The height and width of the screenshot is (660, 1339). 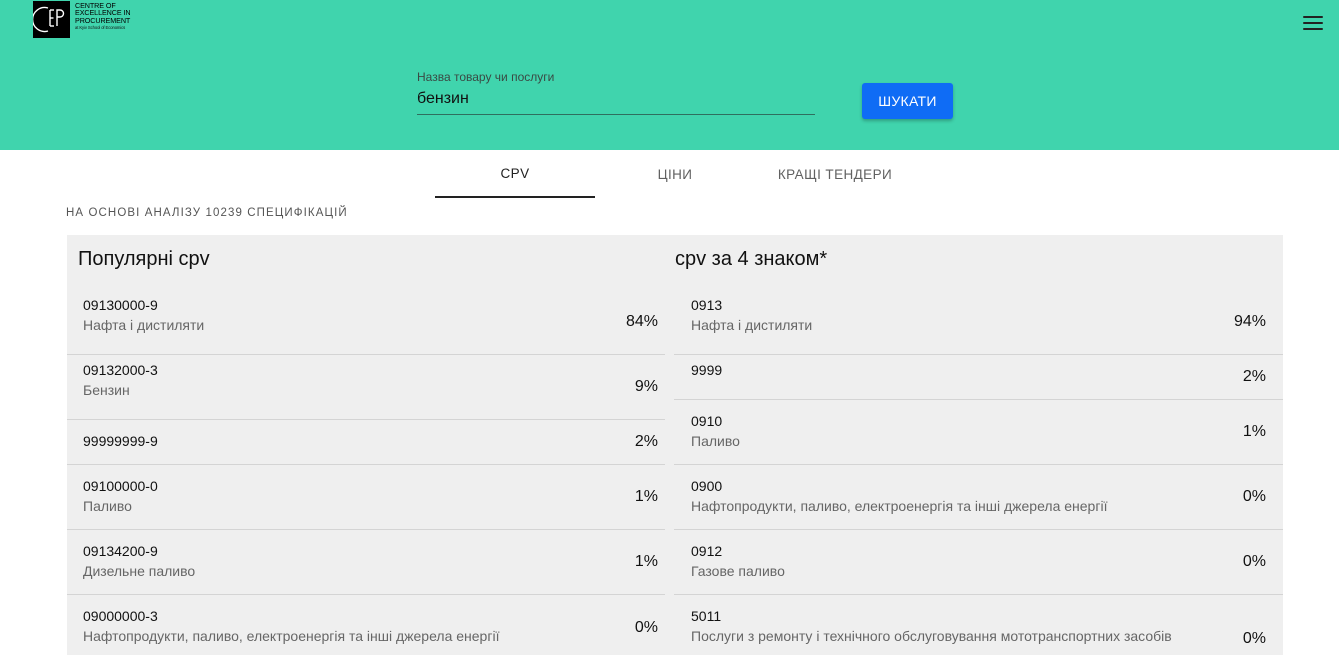 What do you see at coordinates (978, 432) in the screenshot?
I see `cpv-row: 0910 Паливо 1%` at bounding box center [978, 432].